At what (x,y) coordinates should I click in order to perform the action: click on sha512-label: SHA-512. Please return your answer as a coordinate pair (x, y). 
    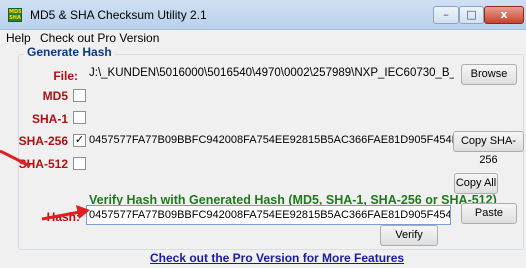
    Looking at the image, I should click on (43, 164).